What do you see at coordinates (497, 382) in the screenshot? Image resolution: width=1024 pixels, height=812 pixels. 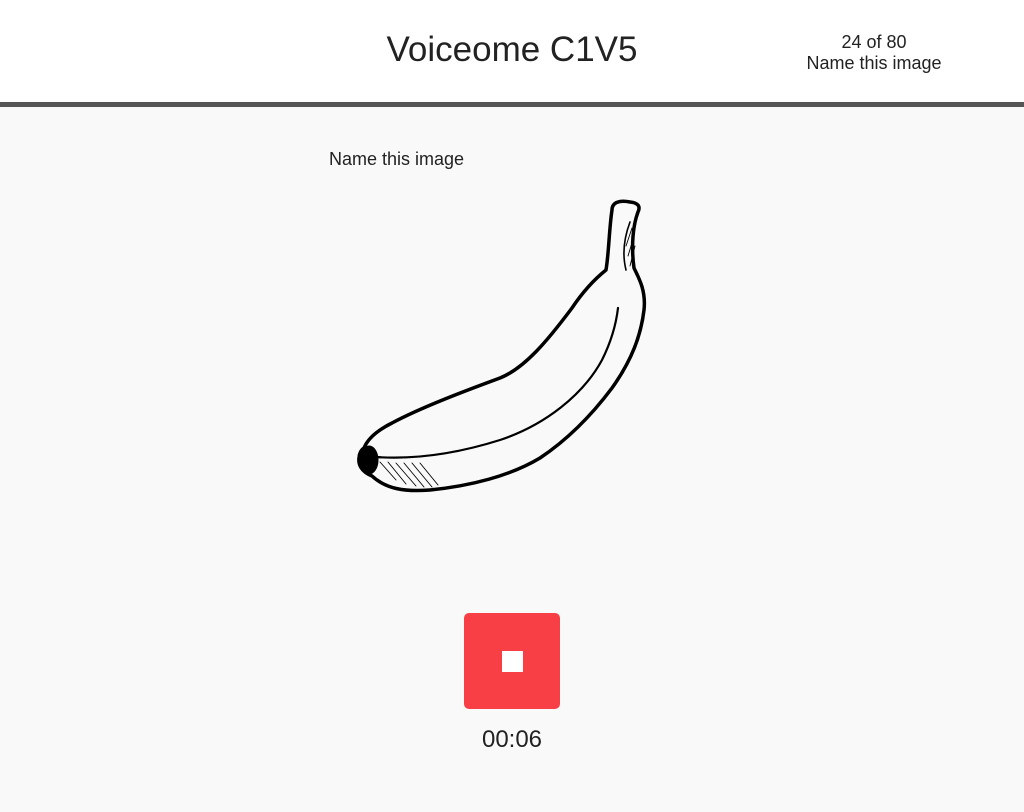 I see `banana-ridge` at bounding box center [497, 382].